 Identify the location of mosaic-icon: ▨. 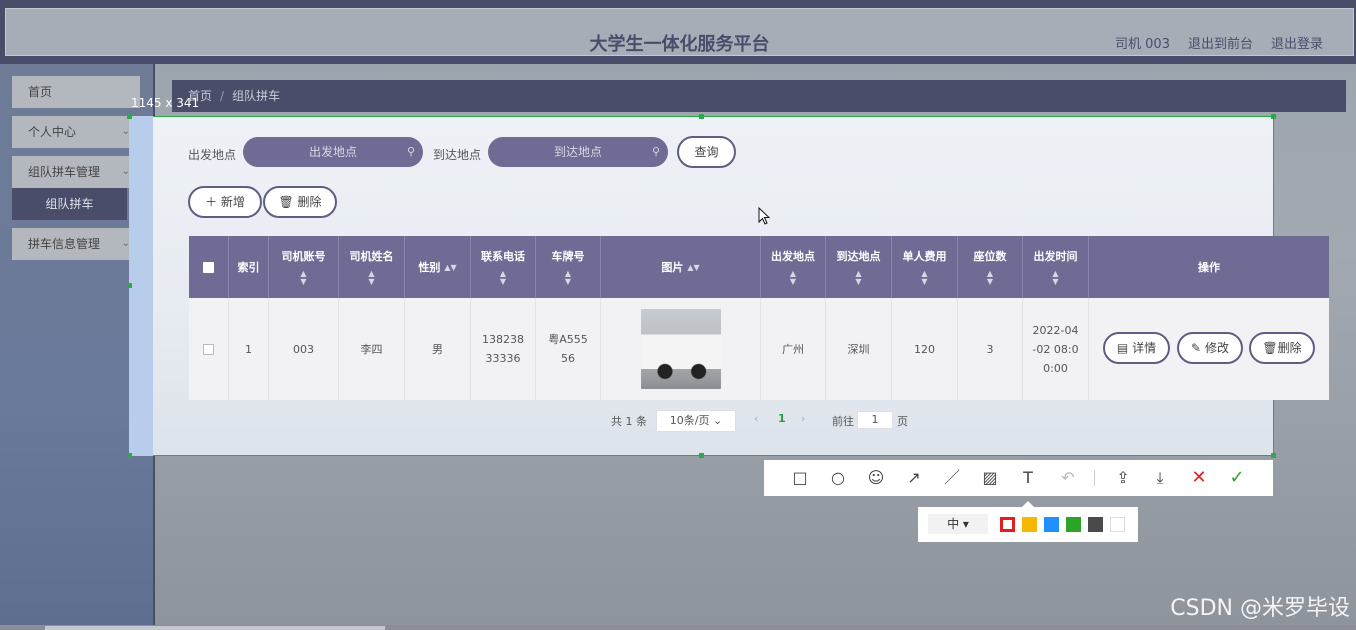
(990, 478).